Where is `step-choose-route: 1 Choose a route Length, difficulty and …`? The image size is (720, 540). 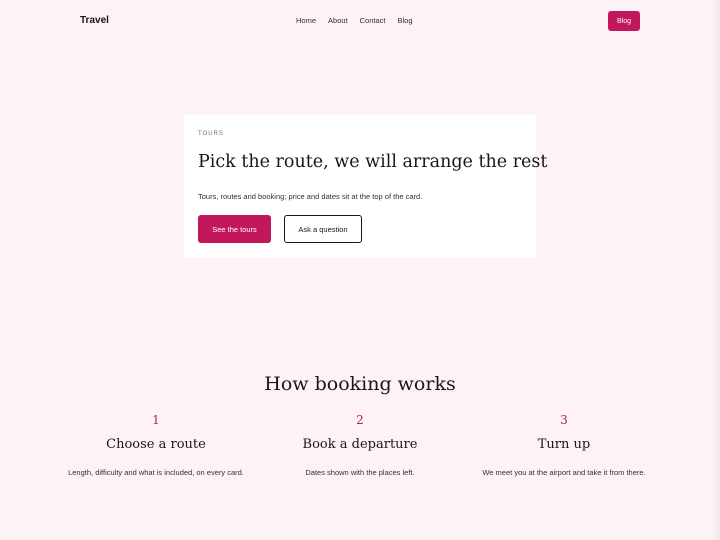 step-choose-route: 1 Choose a route Length, difficulty and … is located at coordinates (156, 446).